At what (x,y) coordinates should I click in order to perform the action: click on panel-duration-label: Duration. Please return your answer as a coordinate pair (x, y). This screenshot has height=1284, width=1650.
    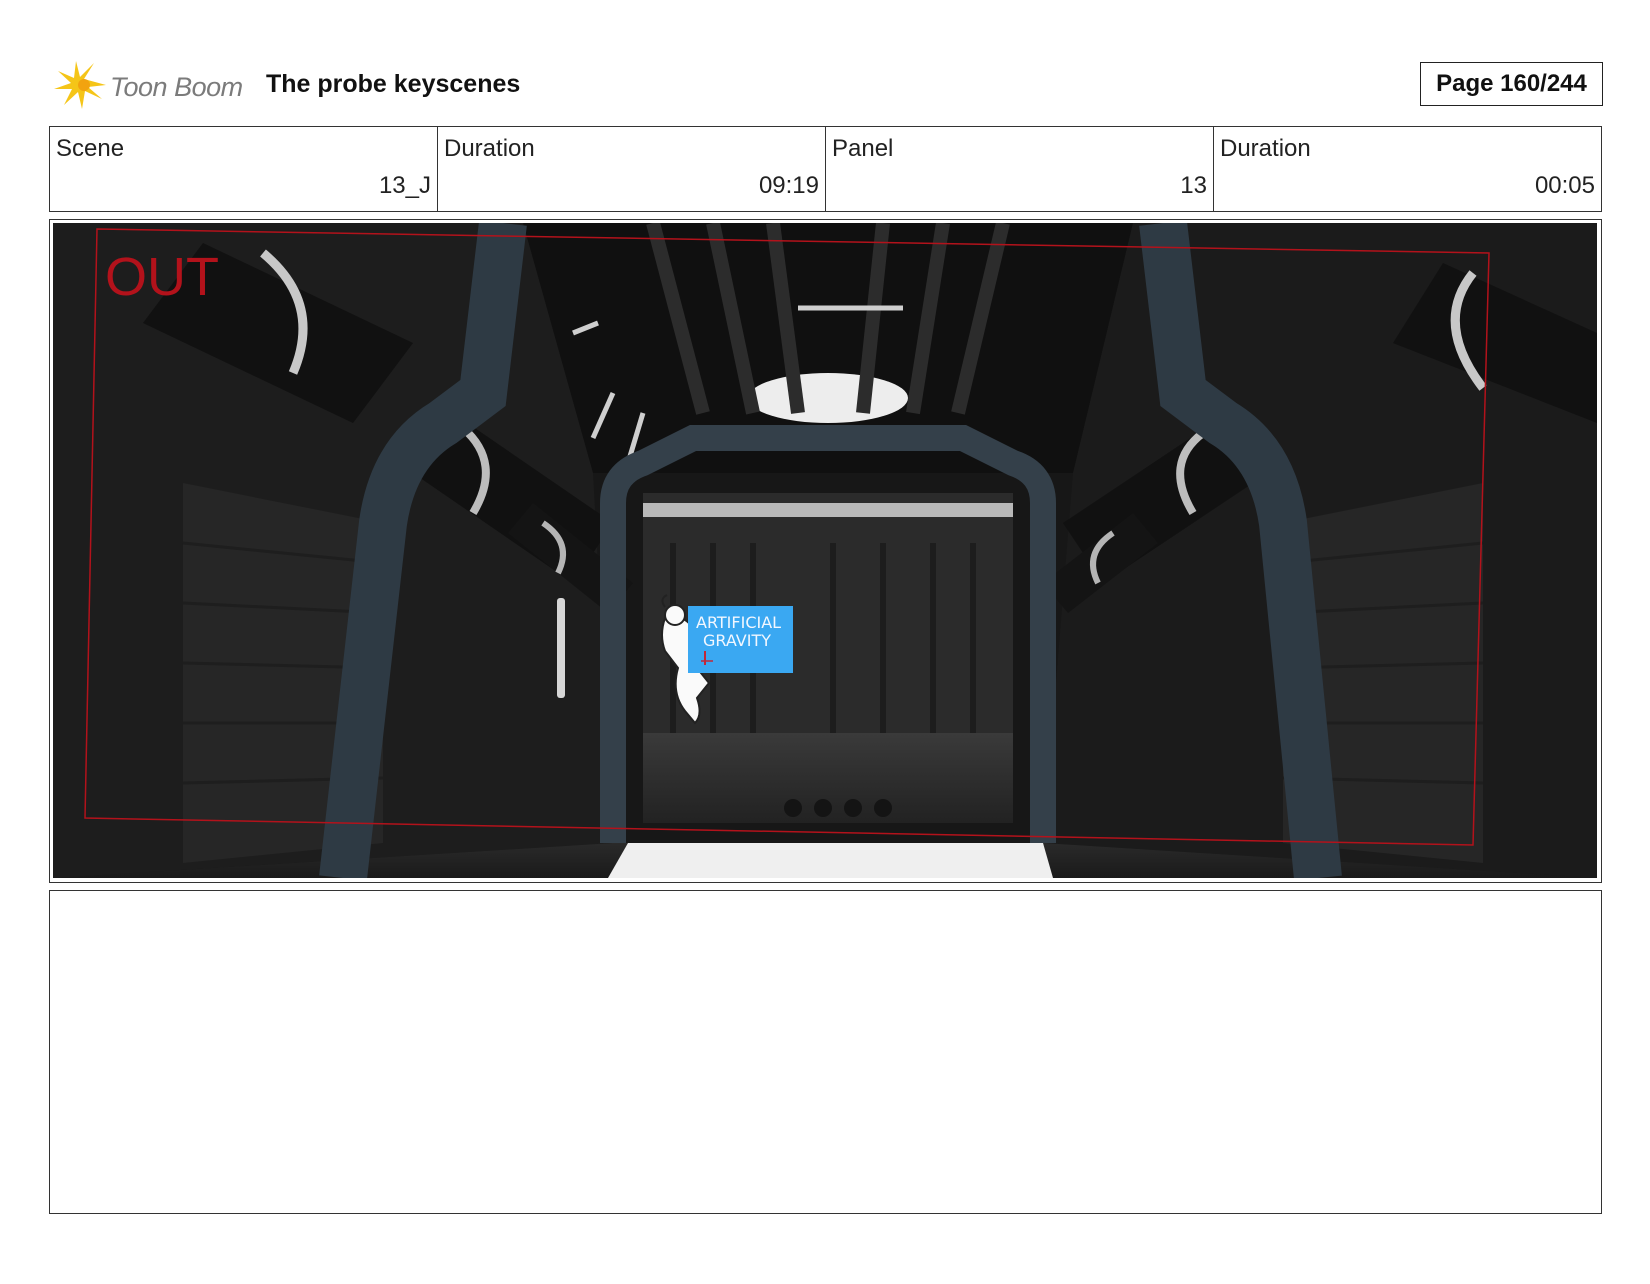
    Looking at the image, I should click on (1265, 148).